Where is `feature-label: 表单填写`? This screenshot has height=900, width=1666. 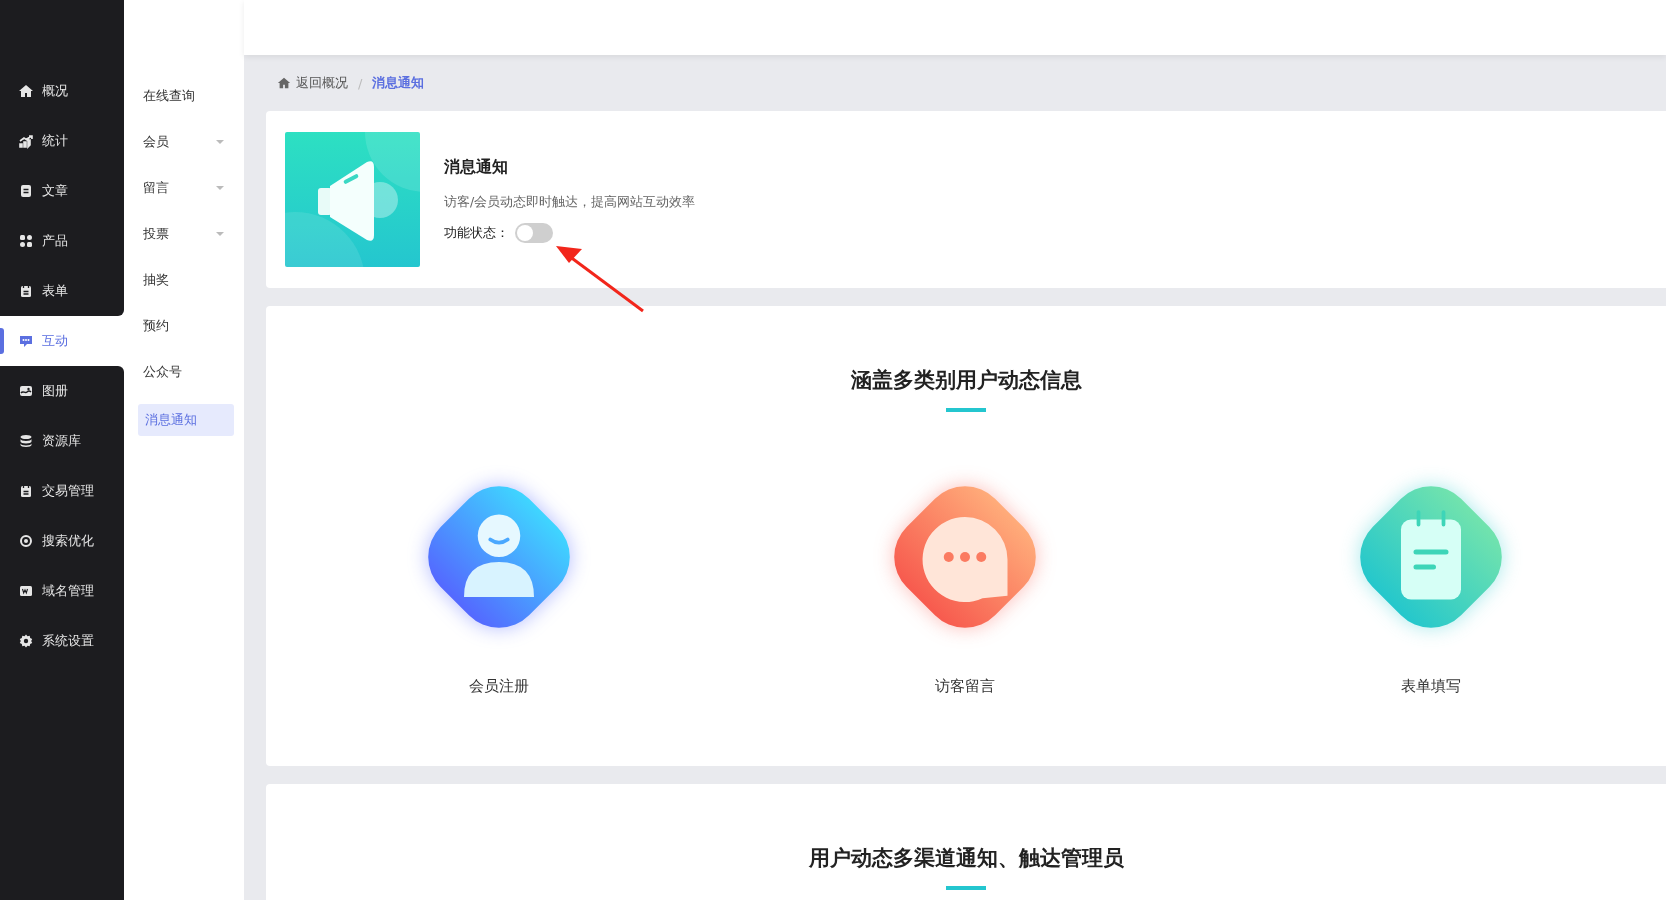
feature-label: 表单填写 is located at coordinates (1431, 686).